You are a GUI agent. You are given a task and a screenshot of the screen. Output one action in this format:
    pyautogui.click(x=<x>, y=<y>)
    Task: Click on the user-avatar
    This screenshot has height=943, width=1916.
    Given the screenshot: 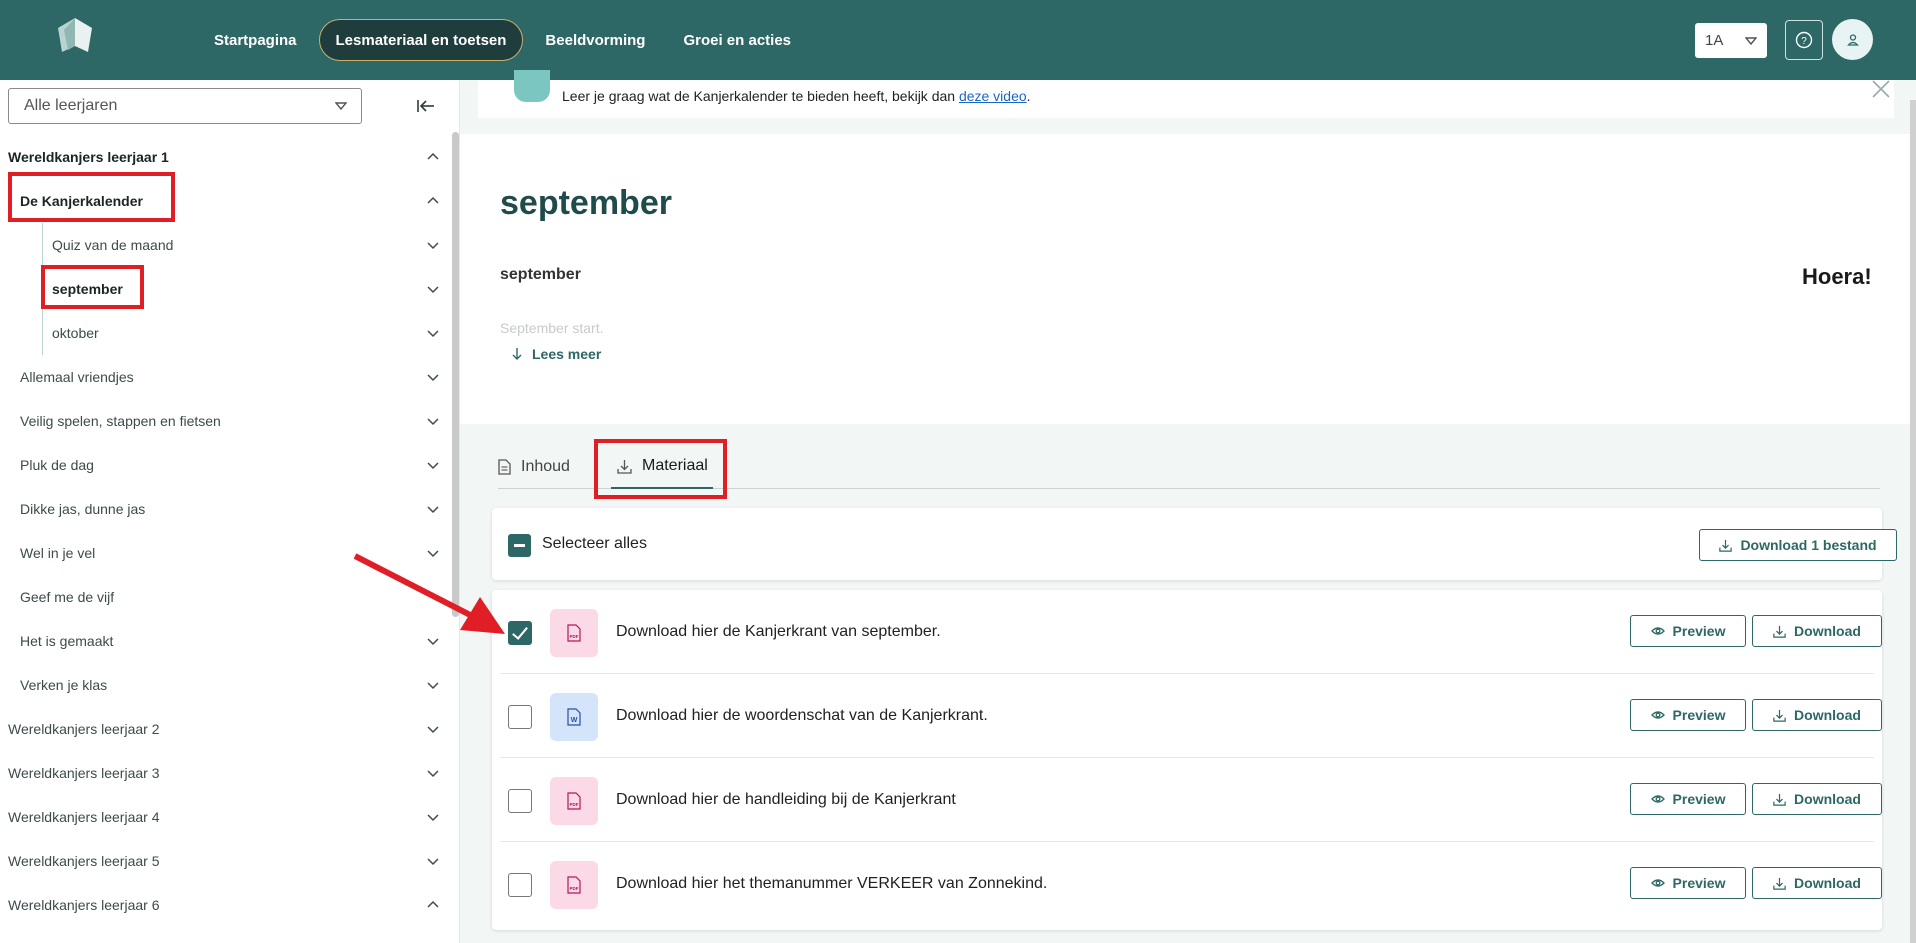 What is the action you would take?
    pyautogui.click(x=1852, y=39)
    